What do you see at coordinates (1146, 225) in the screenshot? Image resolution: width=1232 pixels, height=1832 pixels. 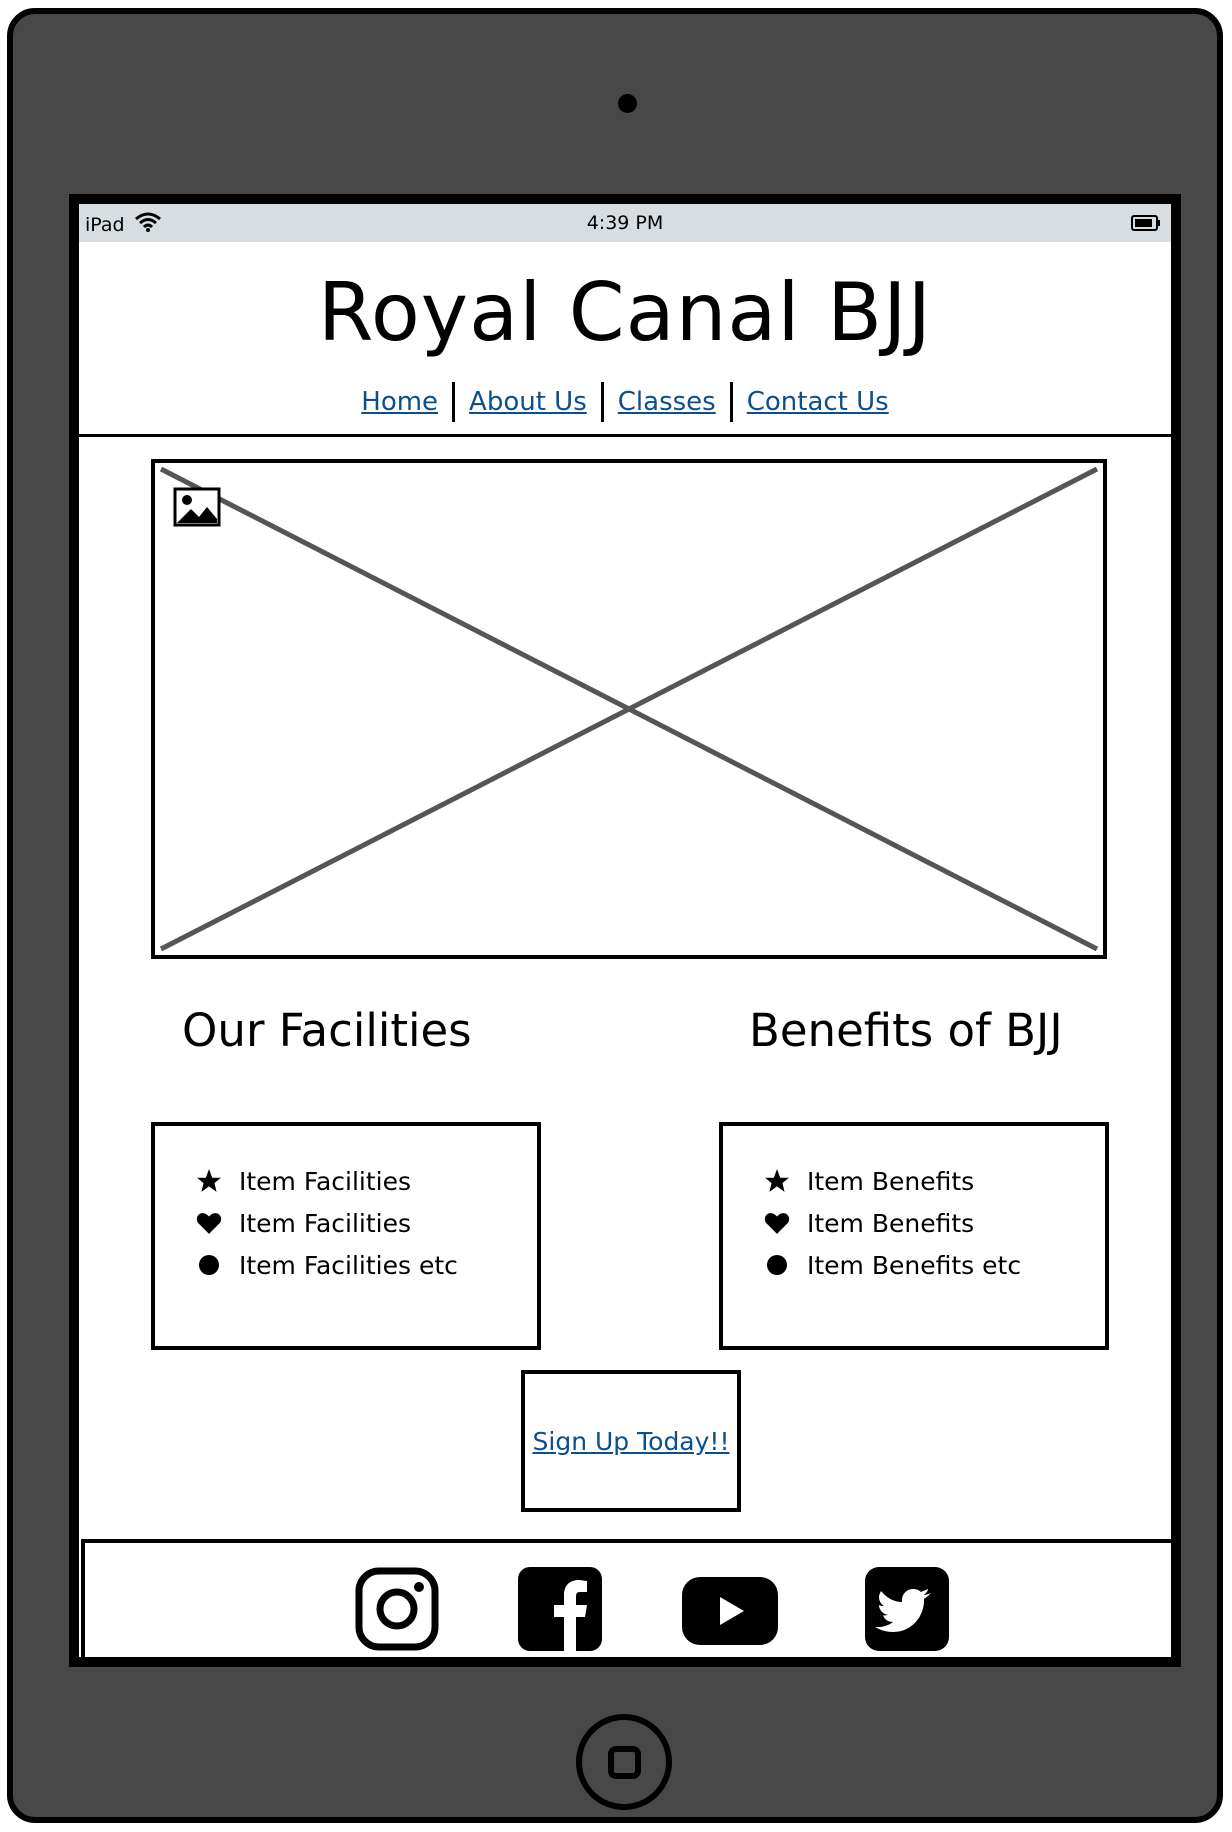 I see `battery-icon` at bounding box center [1146, 225].